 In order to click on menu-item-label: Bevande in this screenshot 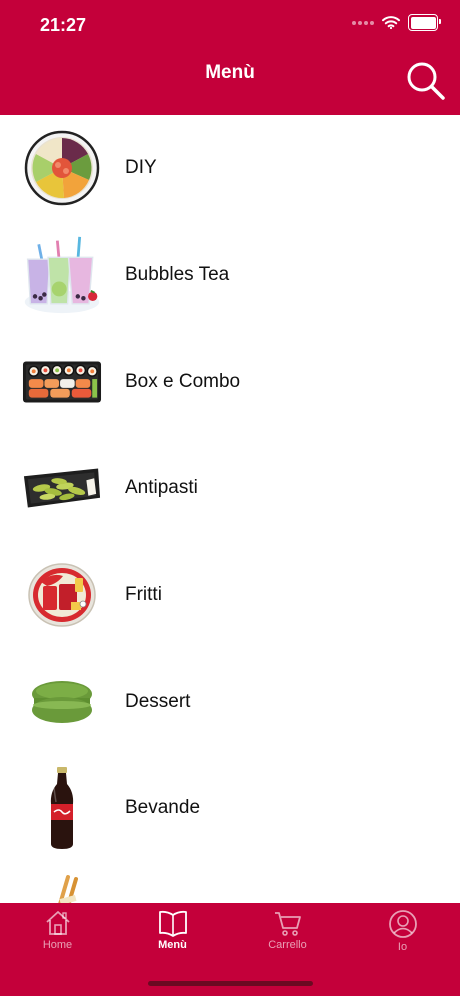, I will do `click(163, 808)`.